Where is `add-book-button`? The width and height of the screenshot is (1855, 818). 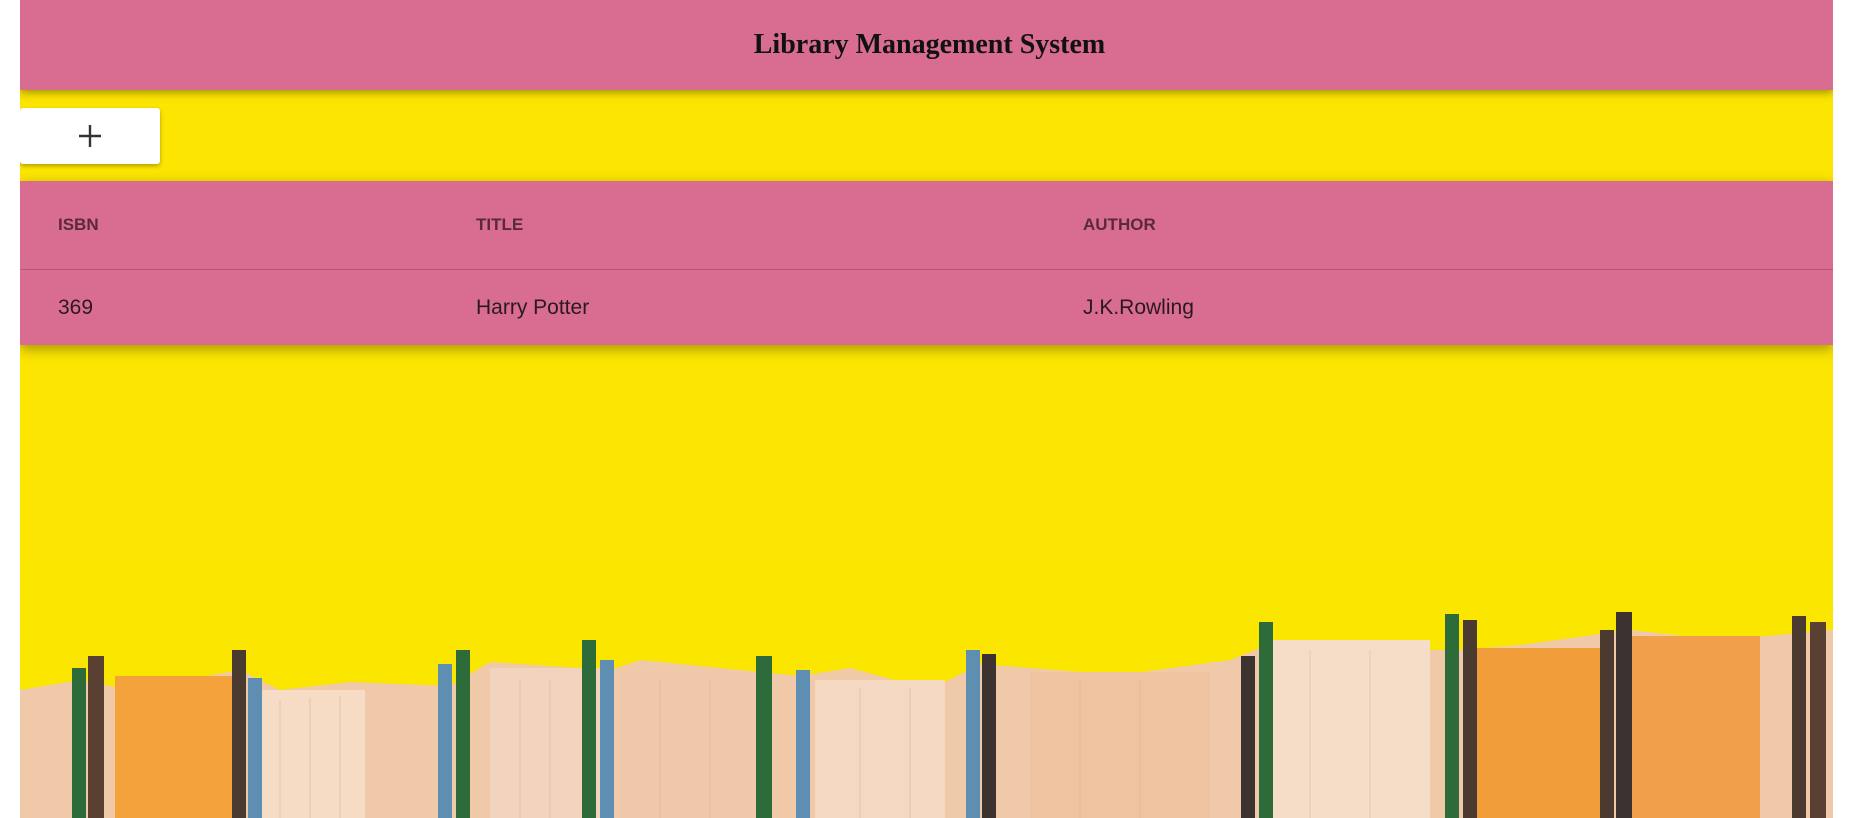
add-book-button is located at coordinates (90, 136).